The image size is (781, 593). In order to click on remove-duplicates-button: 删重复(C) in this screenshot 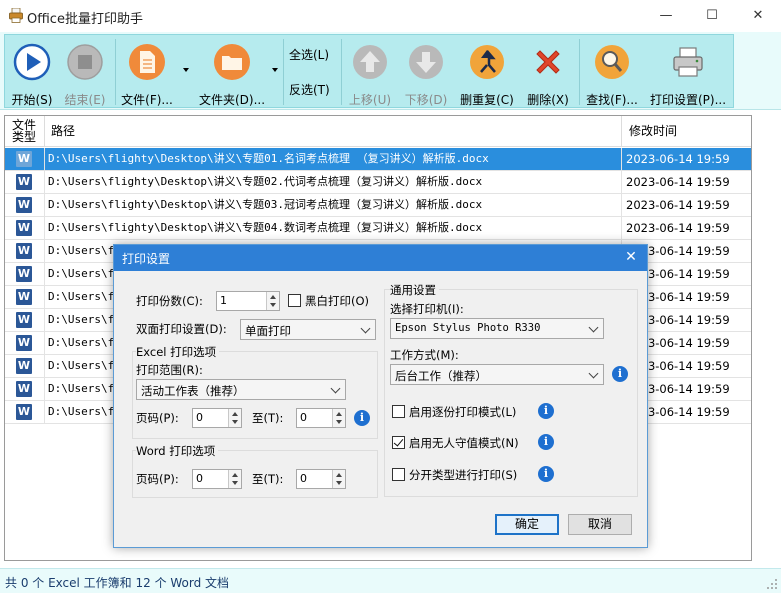, I will do `click(487, 72)`.